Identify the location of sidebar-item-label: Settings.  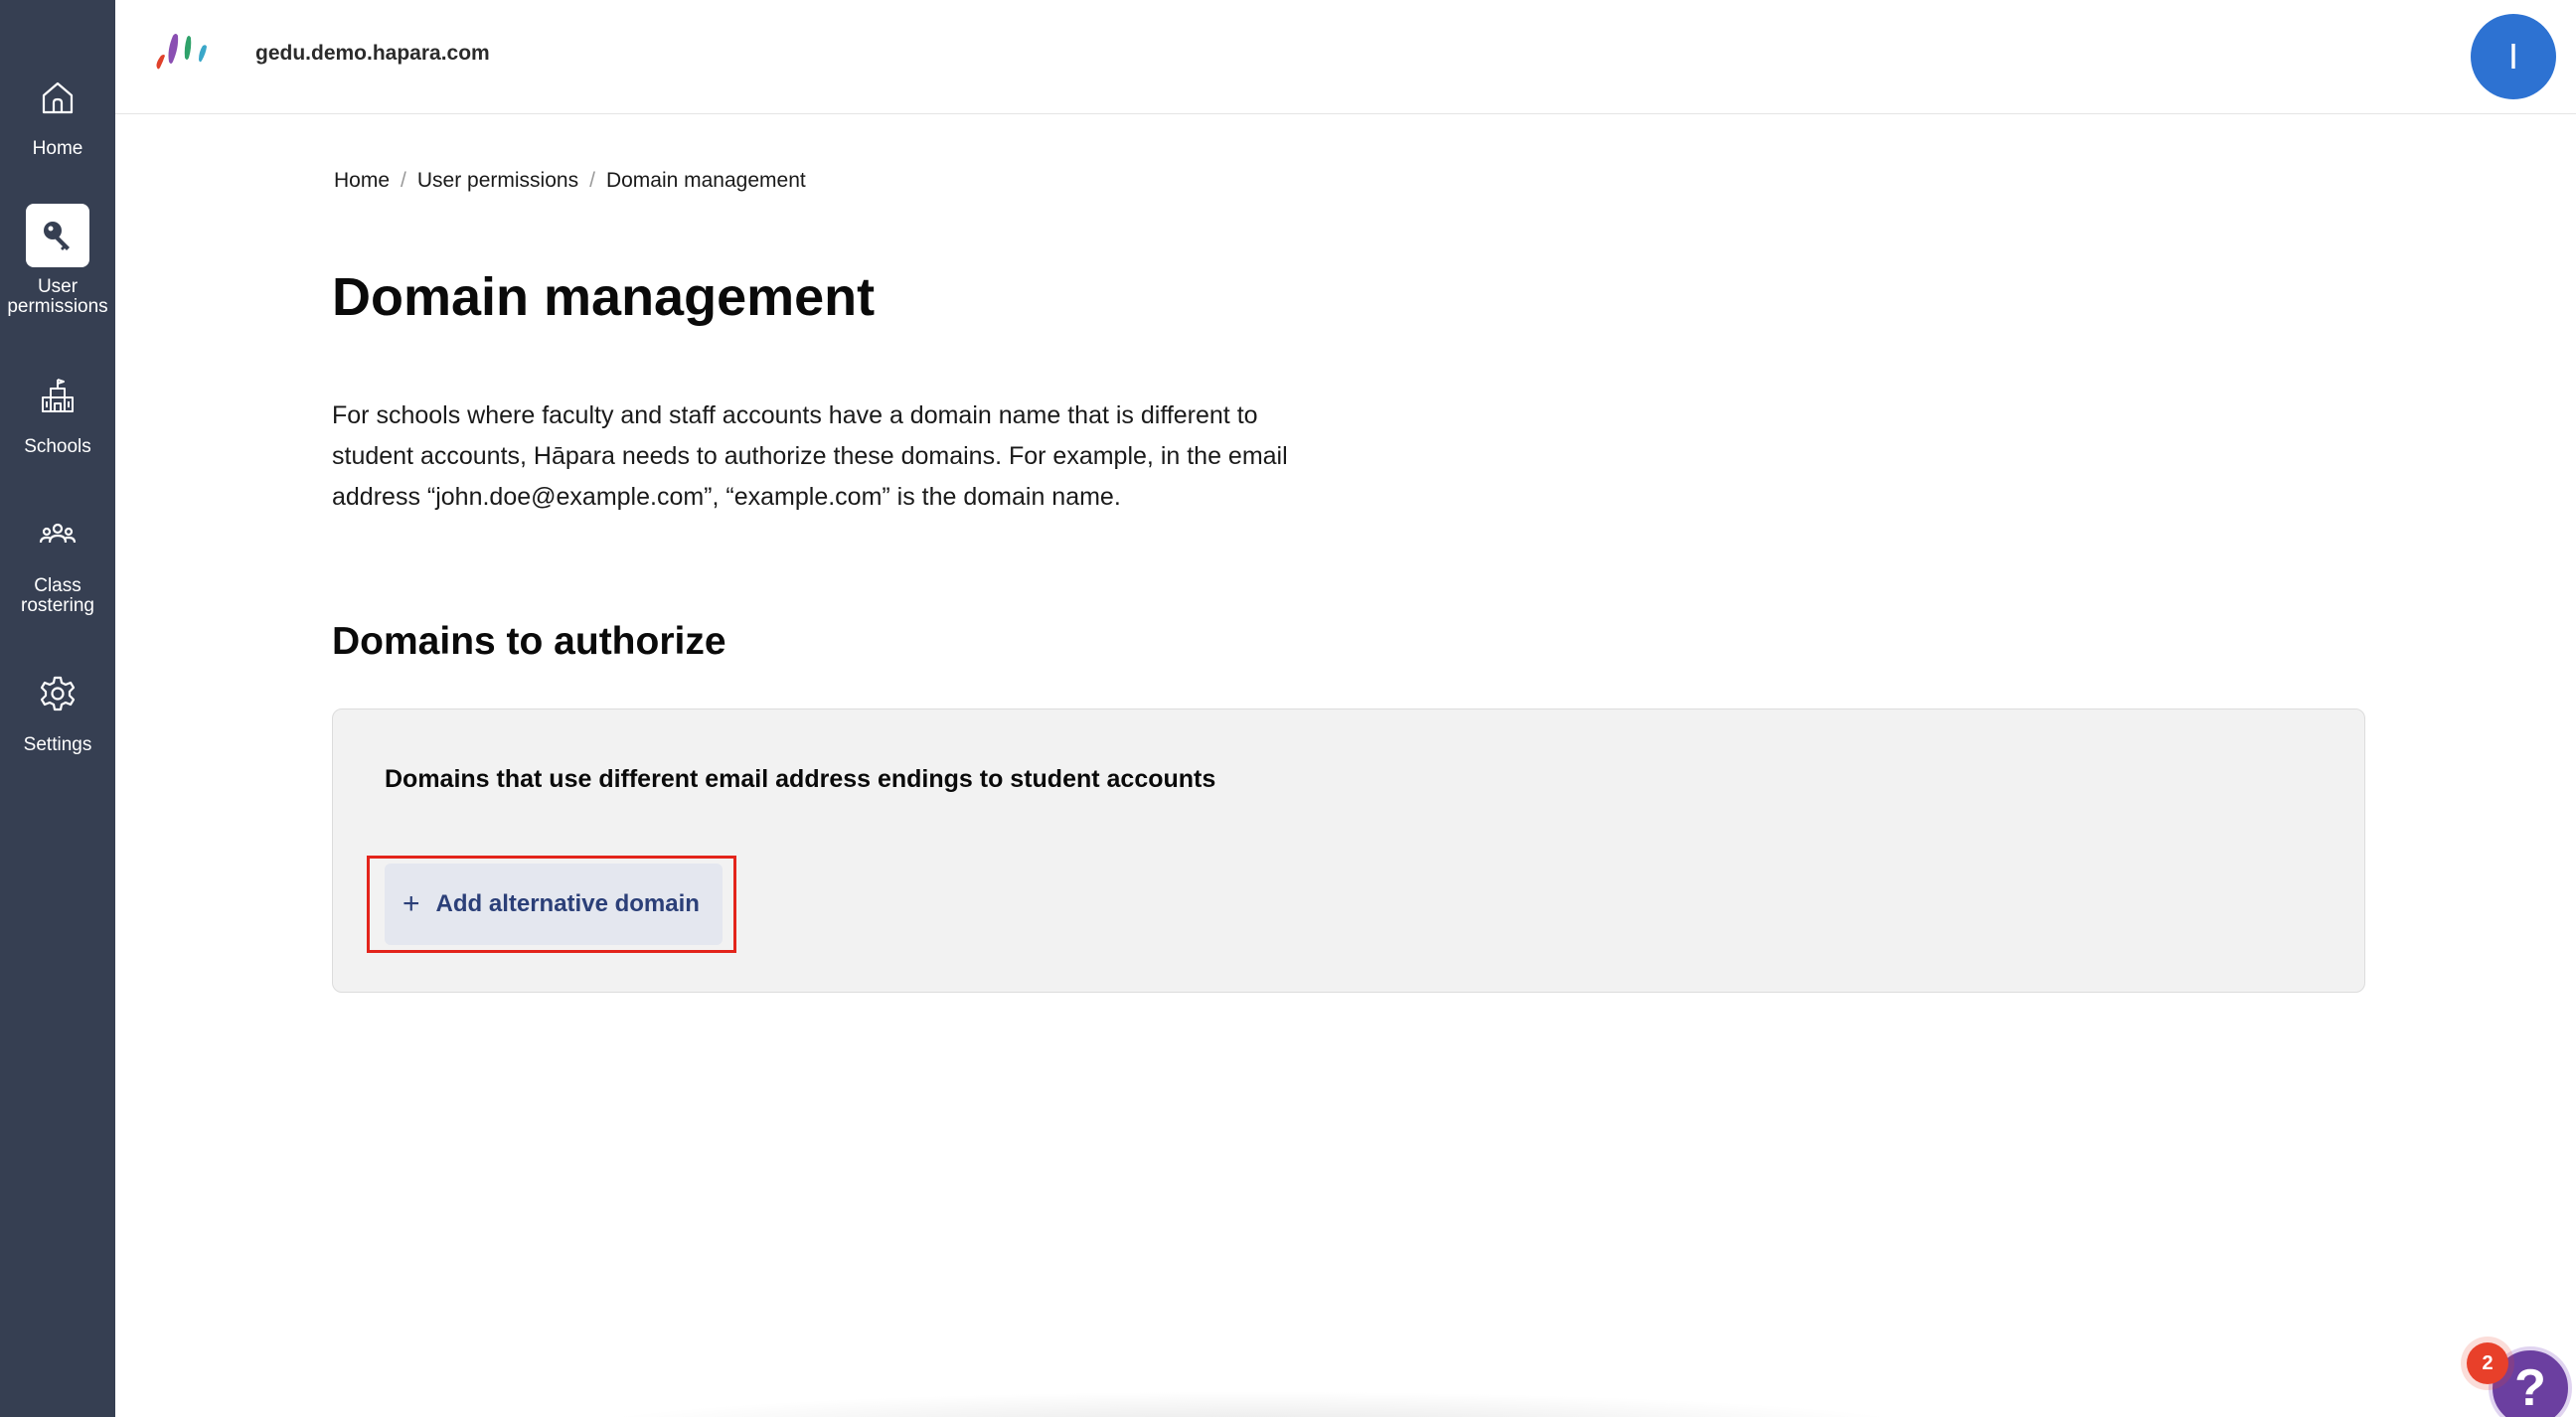
(57, 744).